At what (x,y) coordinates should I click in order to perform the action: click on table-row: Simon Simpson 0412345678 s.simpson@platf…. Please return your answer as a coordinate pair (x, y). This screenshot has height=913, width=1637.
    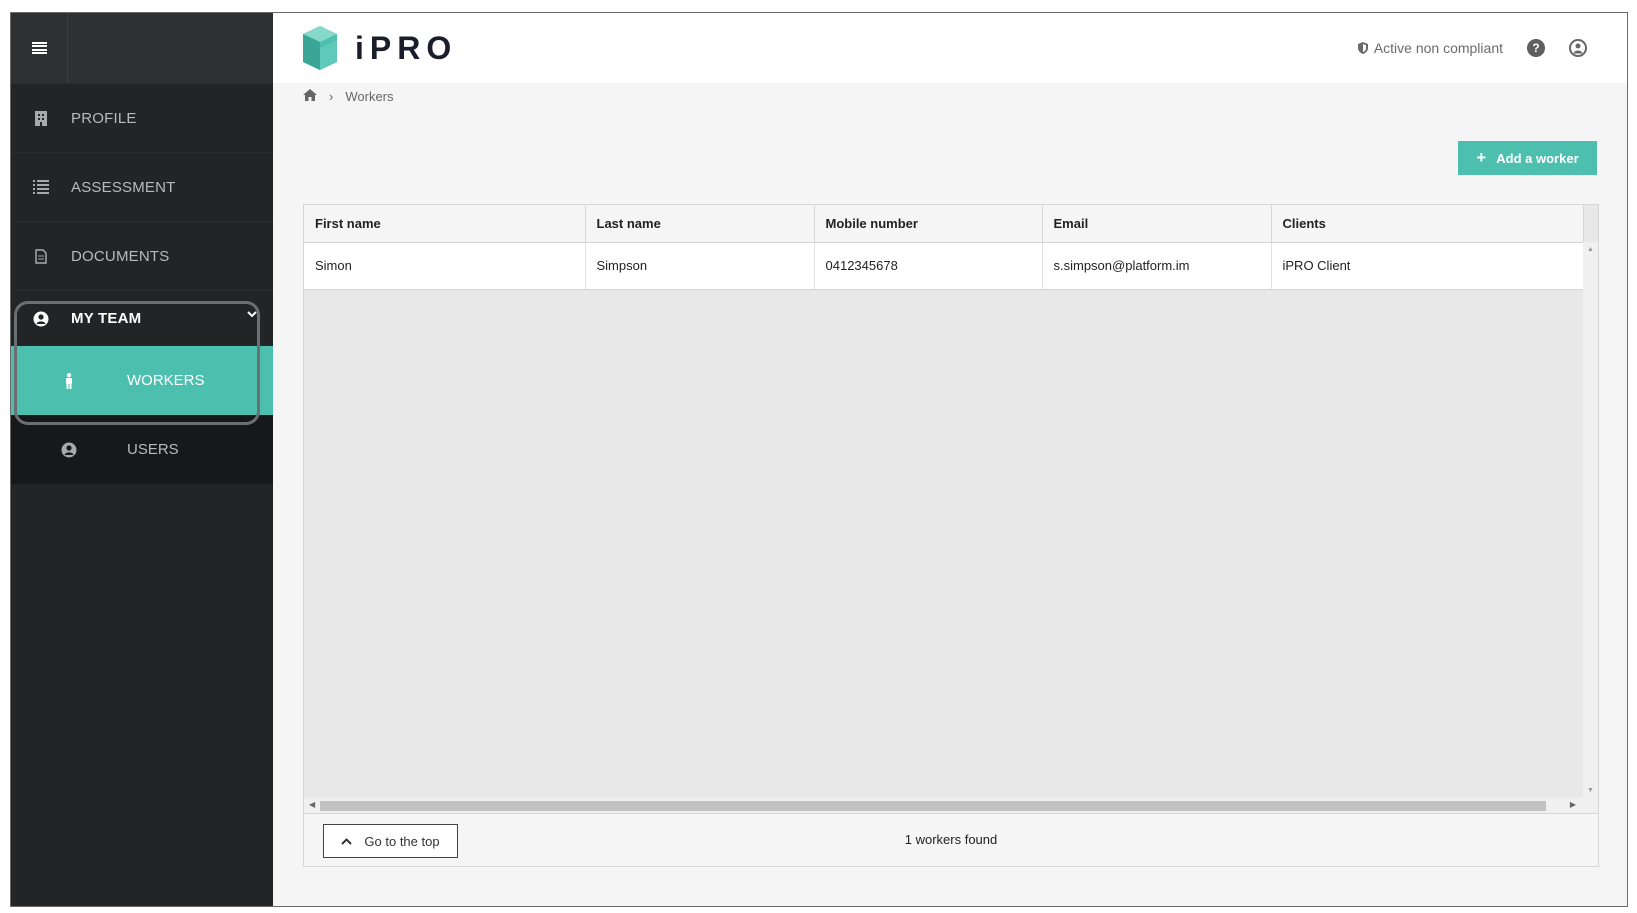
    Looking at the image, I should click on (944, 266).